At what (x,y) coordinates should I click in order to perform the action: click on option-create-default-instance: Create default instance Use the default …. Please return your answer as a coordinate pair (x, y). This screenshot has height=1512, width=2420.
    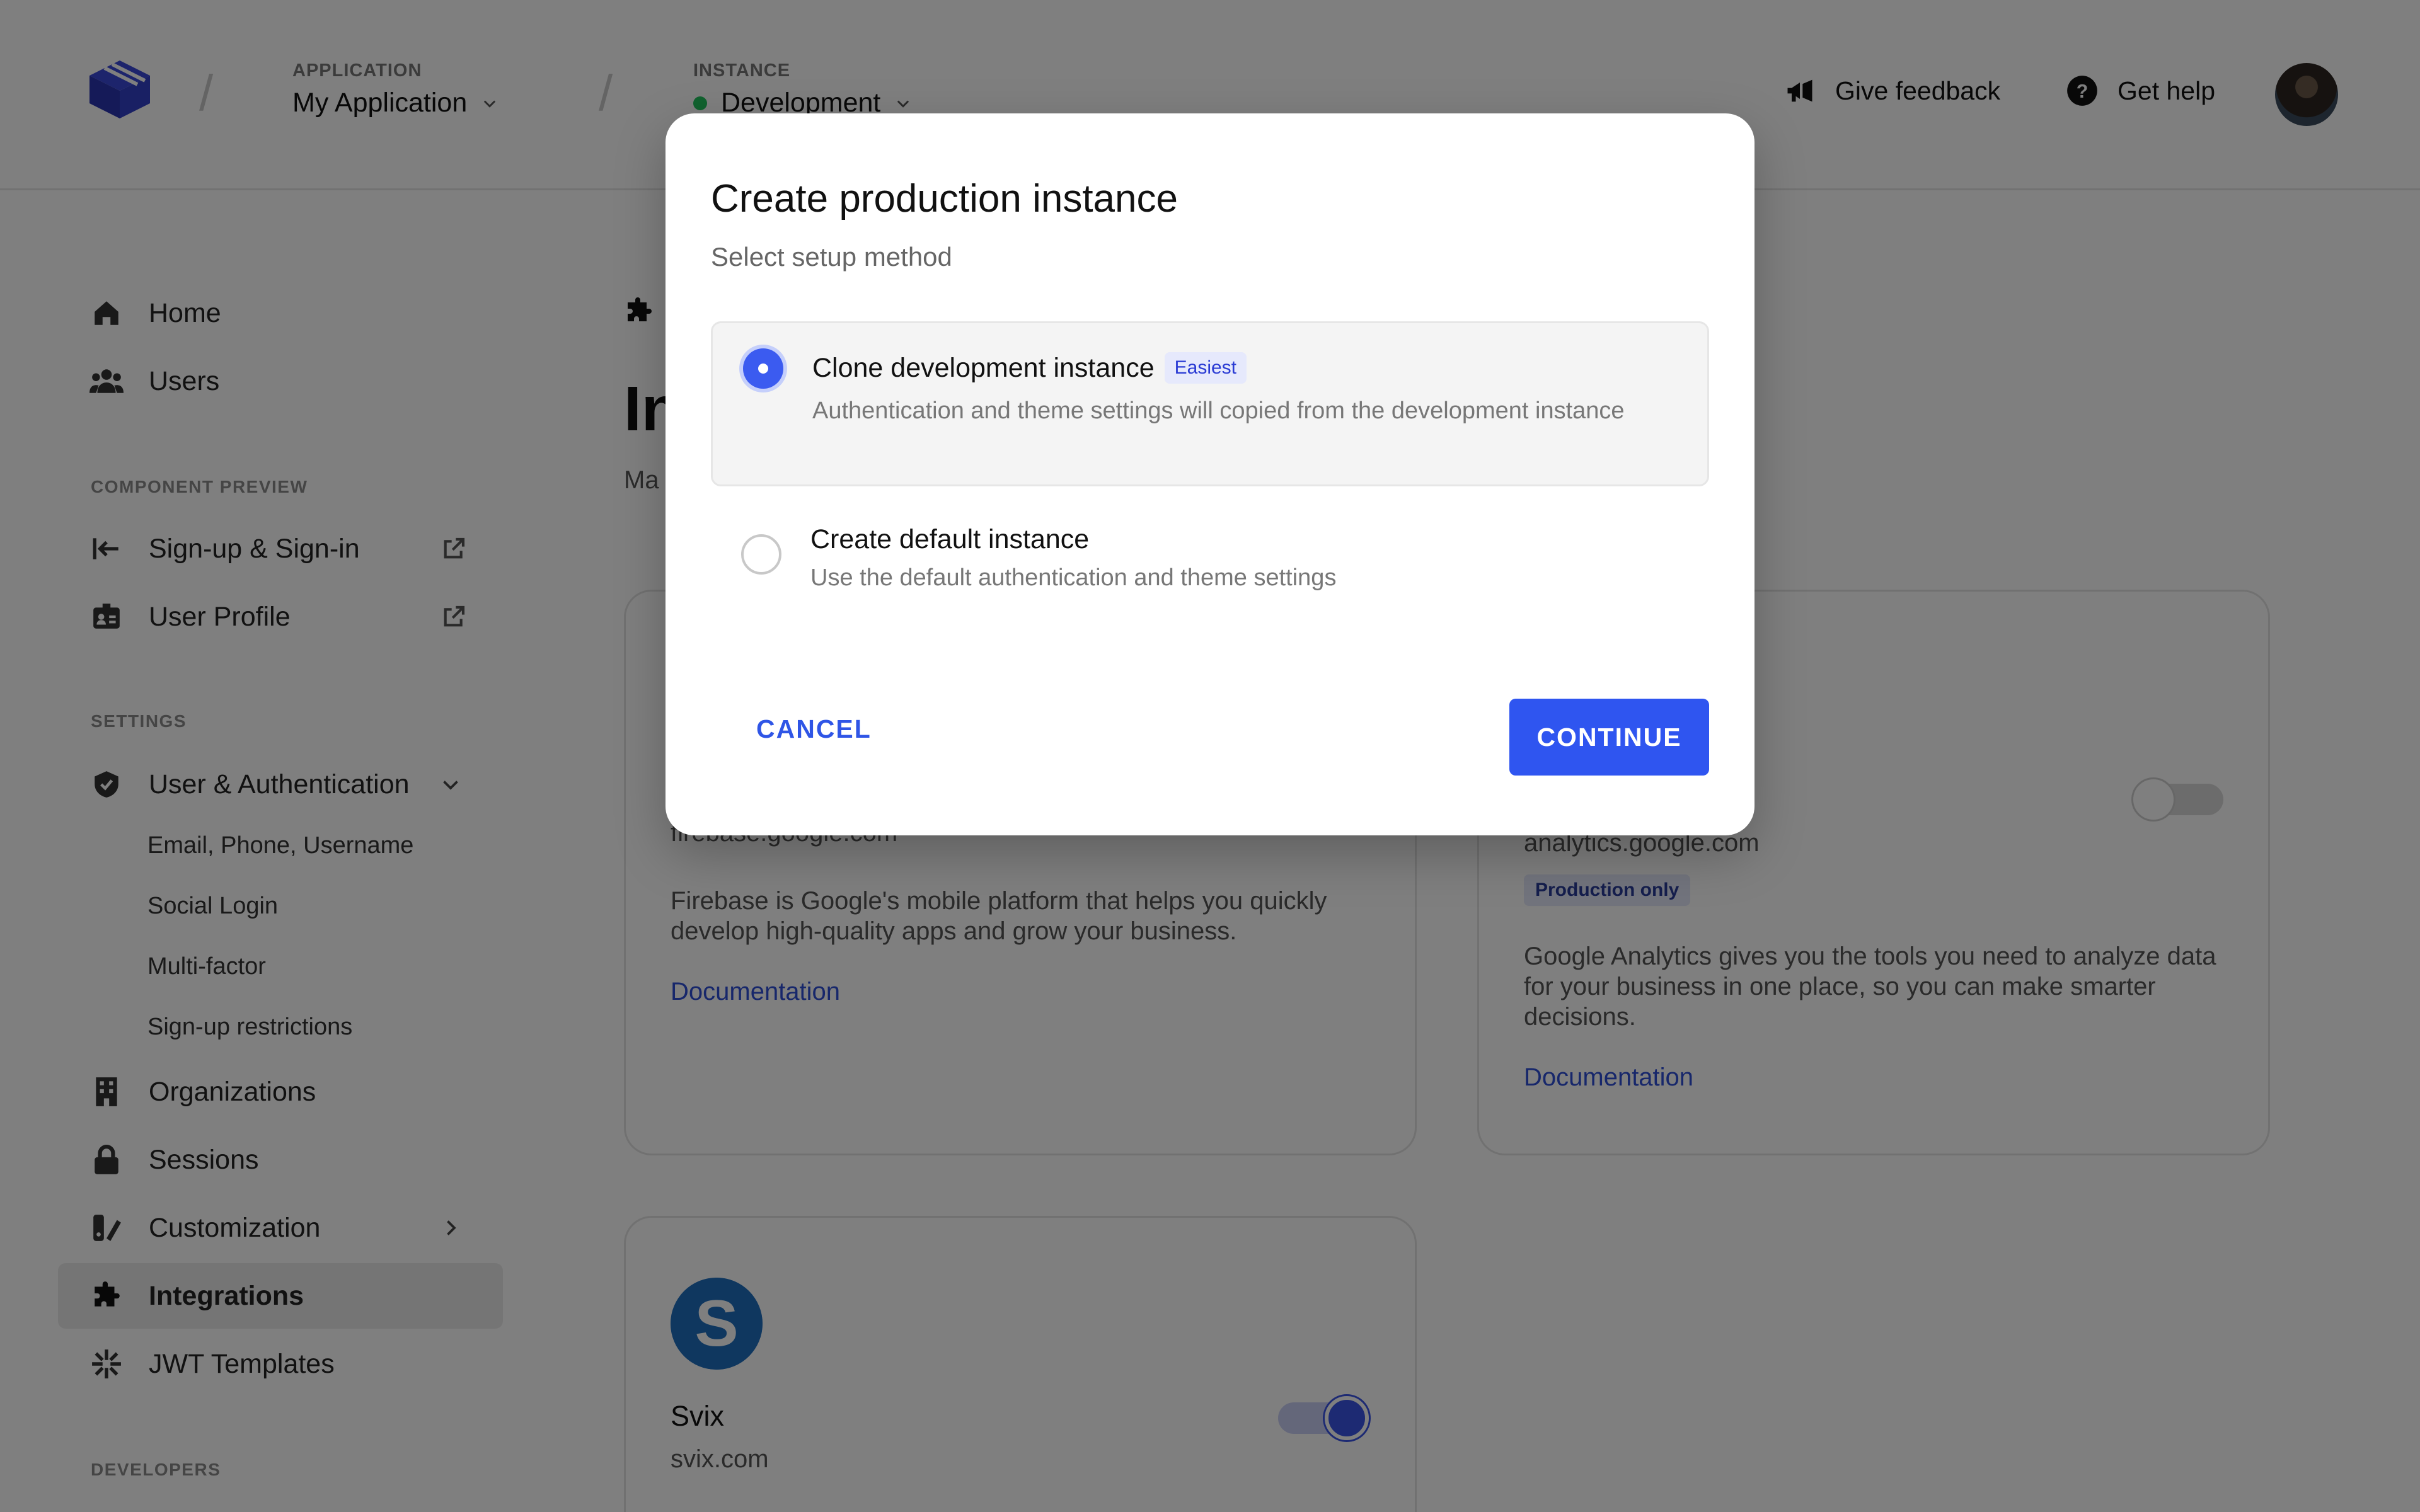
    Looking at the image, I should click on (1210, 560).